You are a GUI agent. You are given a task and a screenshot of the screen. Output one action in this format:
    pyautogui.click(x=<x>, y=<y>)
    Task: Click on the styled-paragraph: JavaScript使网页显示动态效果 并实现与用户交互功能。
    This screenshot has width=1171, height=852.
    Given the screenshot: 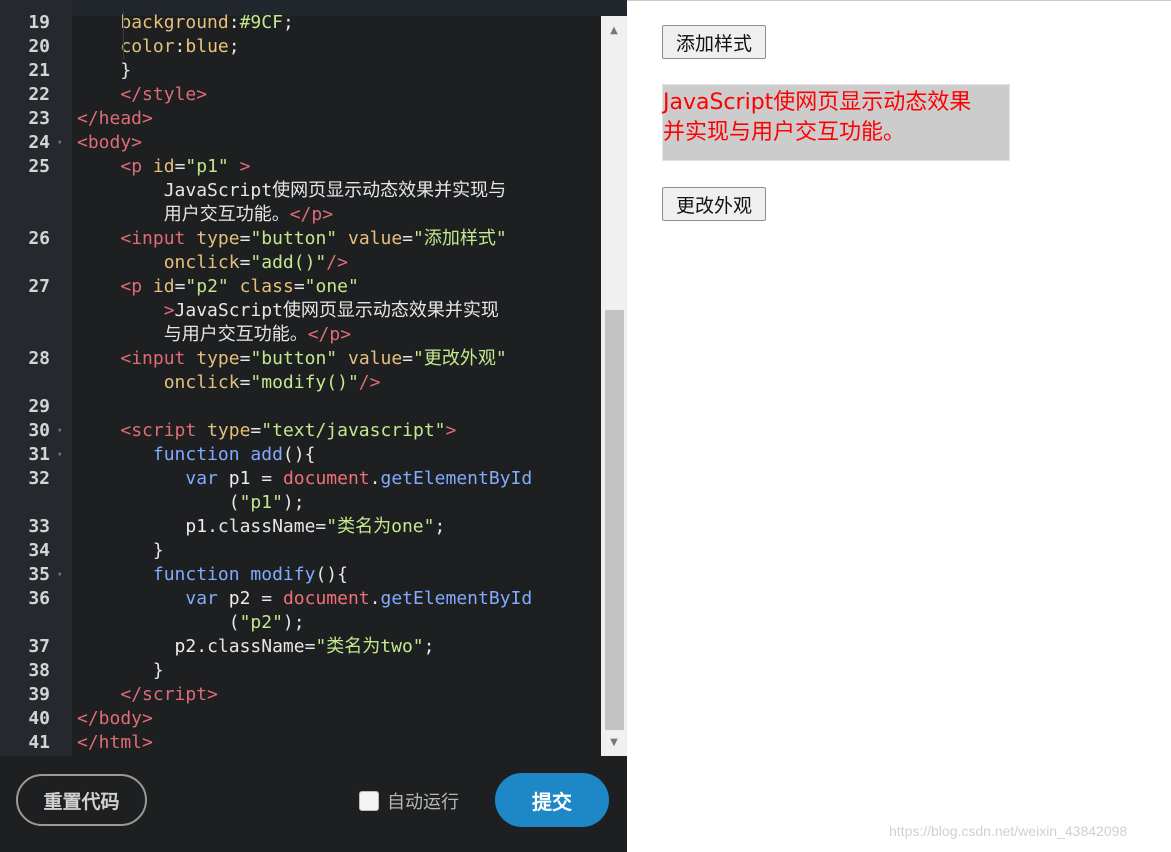 What is the action you would take?
    pyautogui.click(x=836, y=122)
    